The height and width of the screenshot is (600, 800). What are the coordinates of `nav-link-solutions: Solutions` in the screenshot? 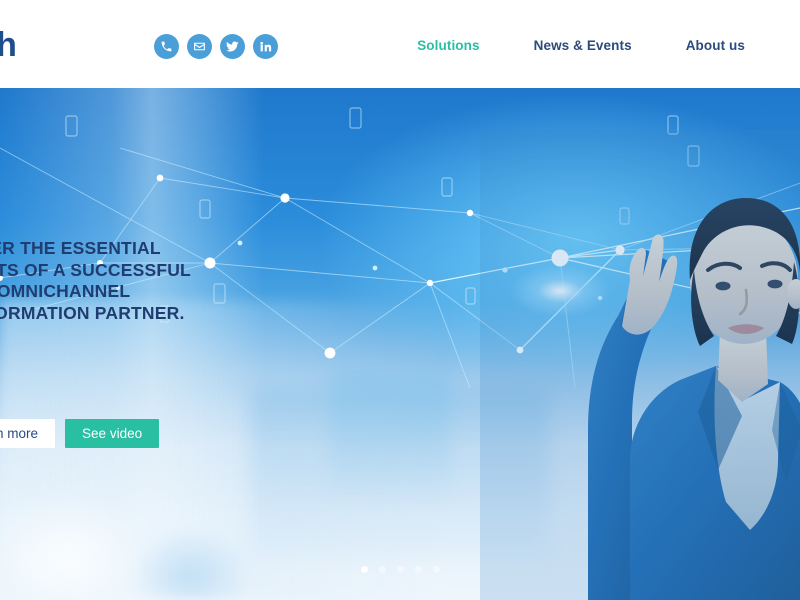 It's located at (448, 45).